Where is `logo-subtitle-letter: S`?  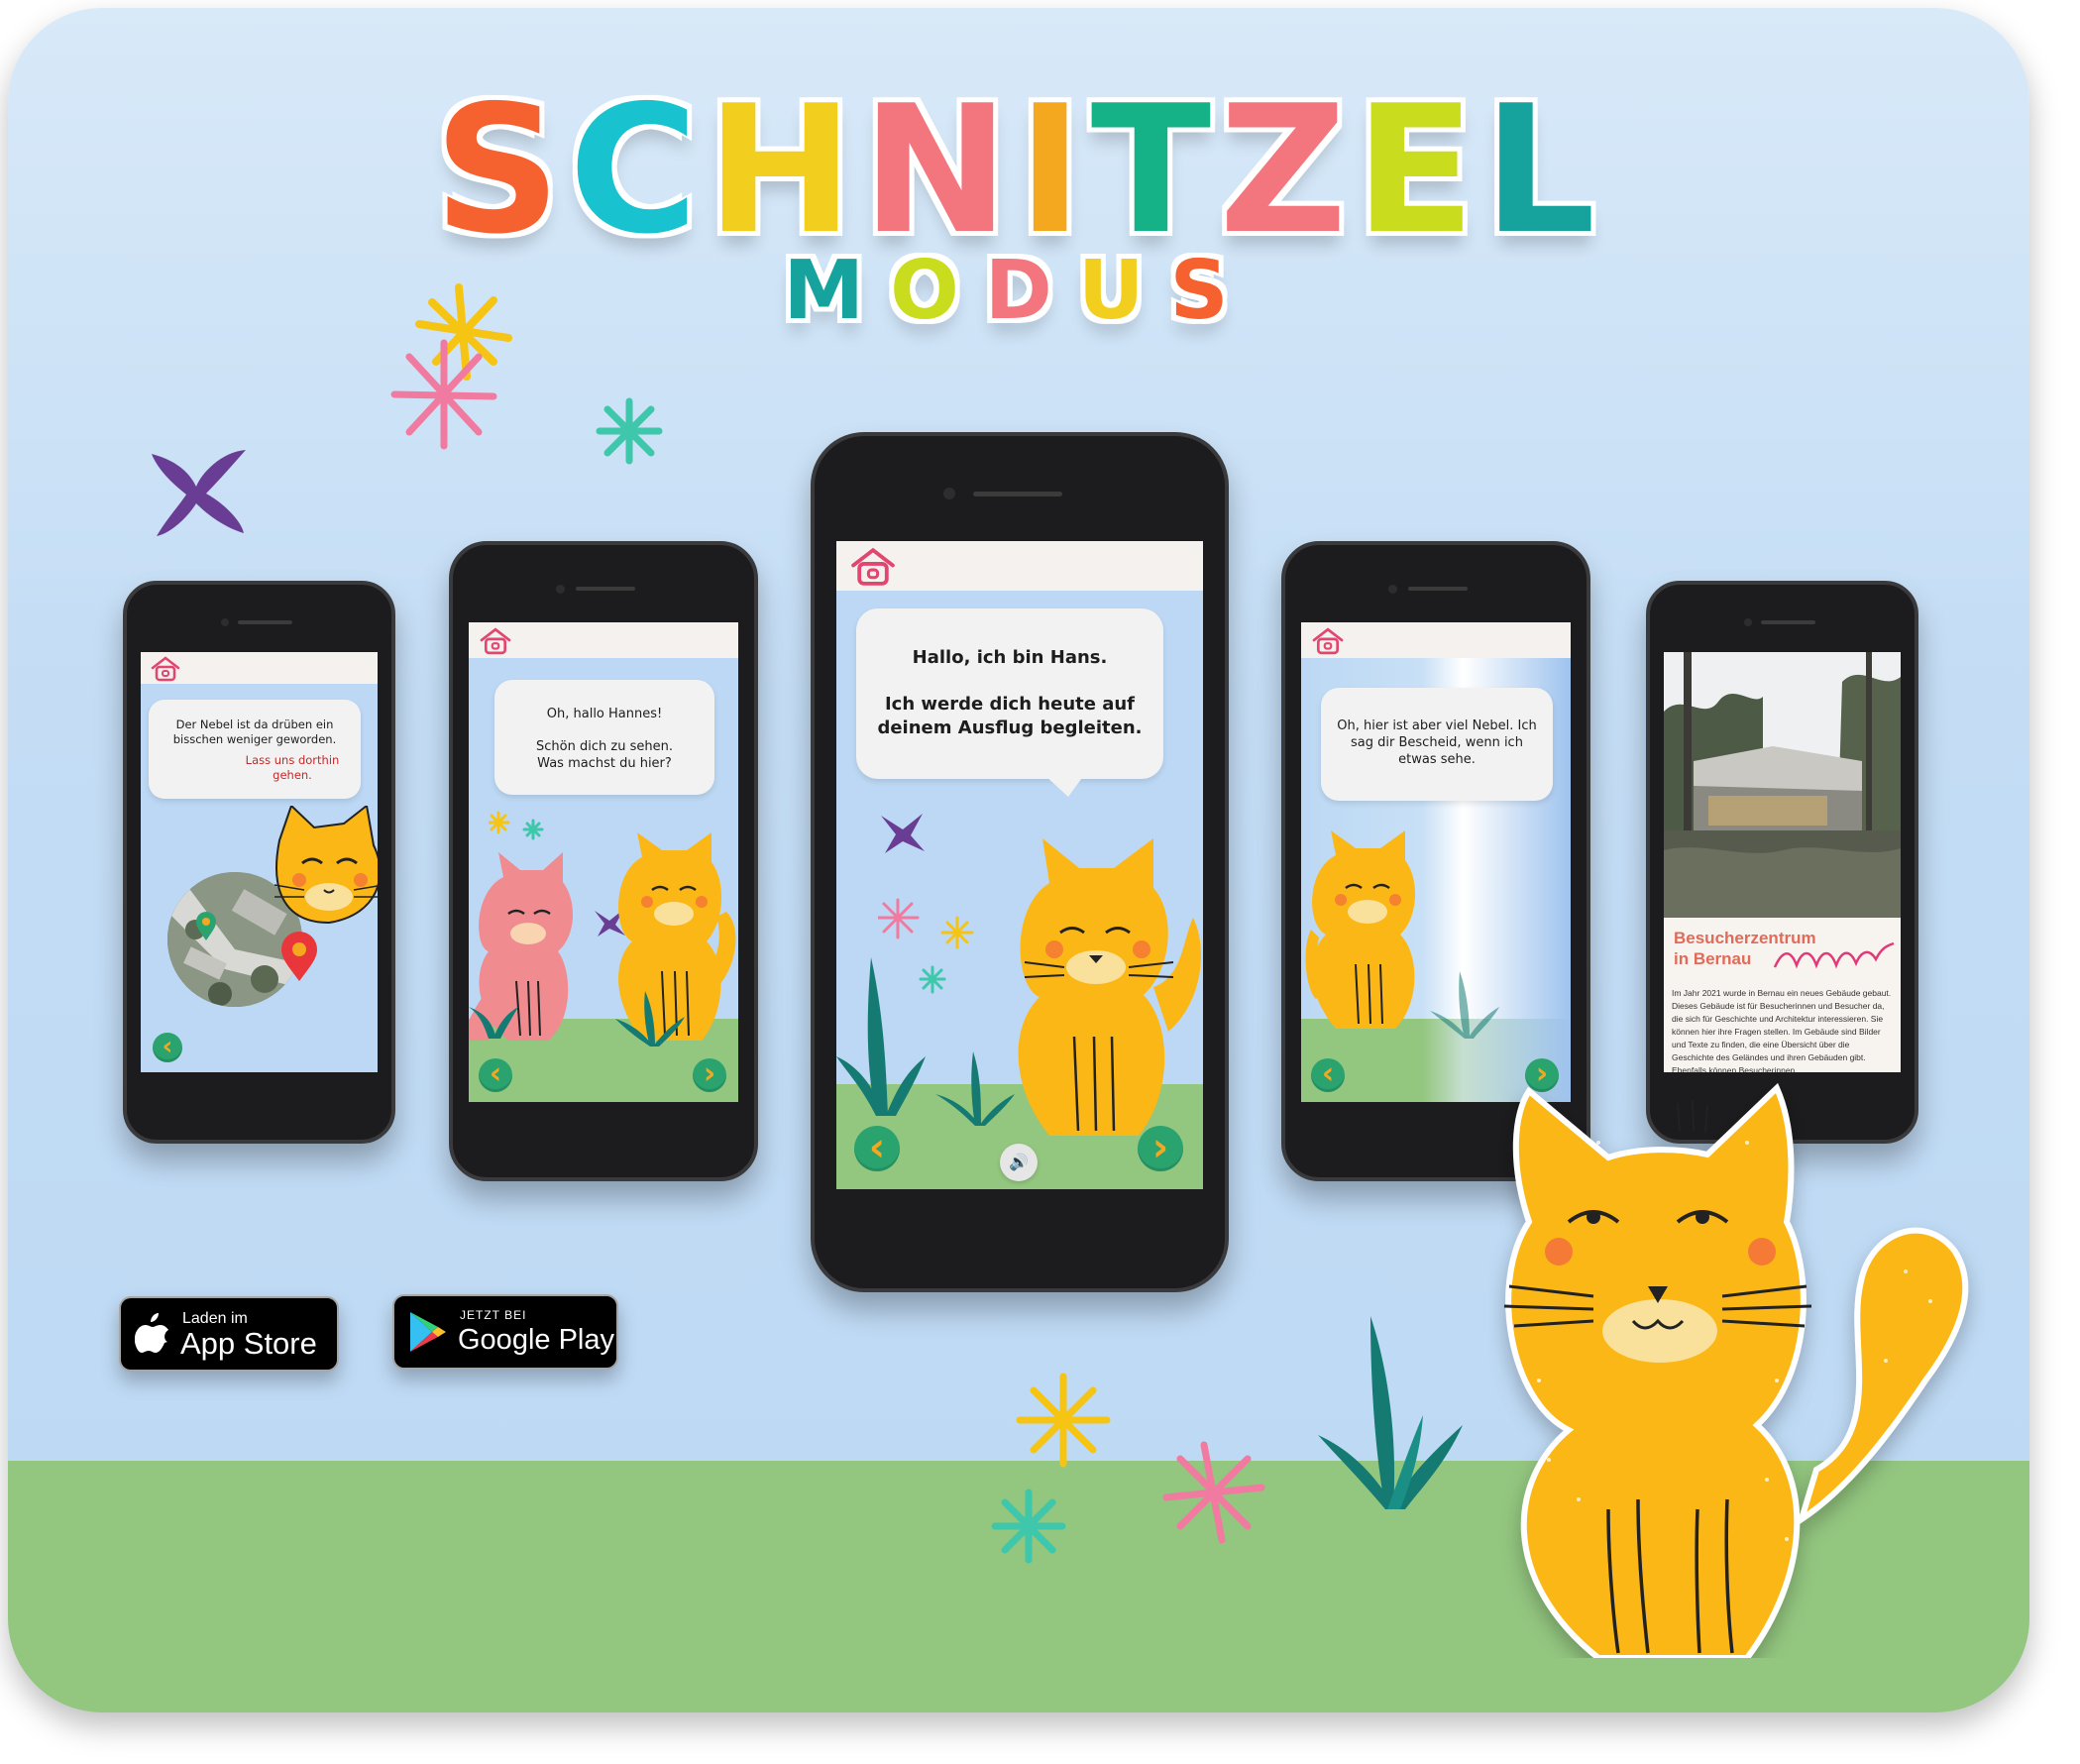
logo-subtitle-letter: S is located at coordinates (1212, 291).